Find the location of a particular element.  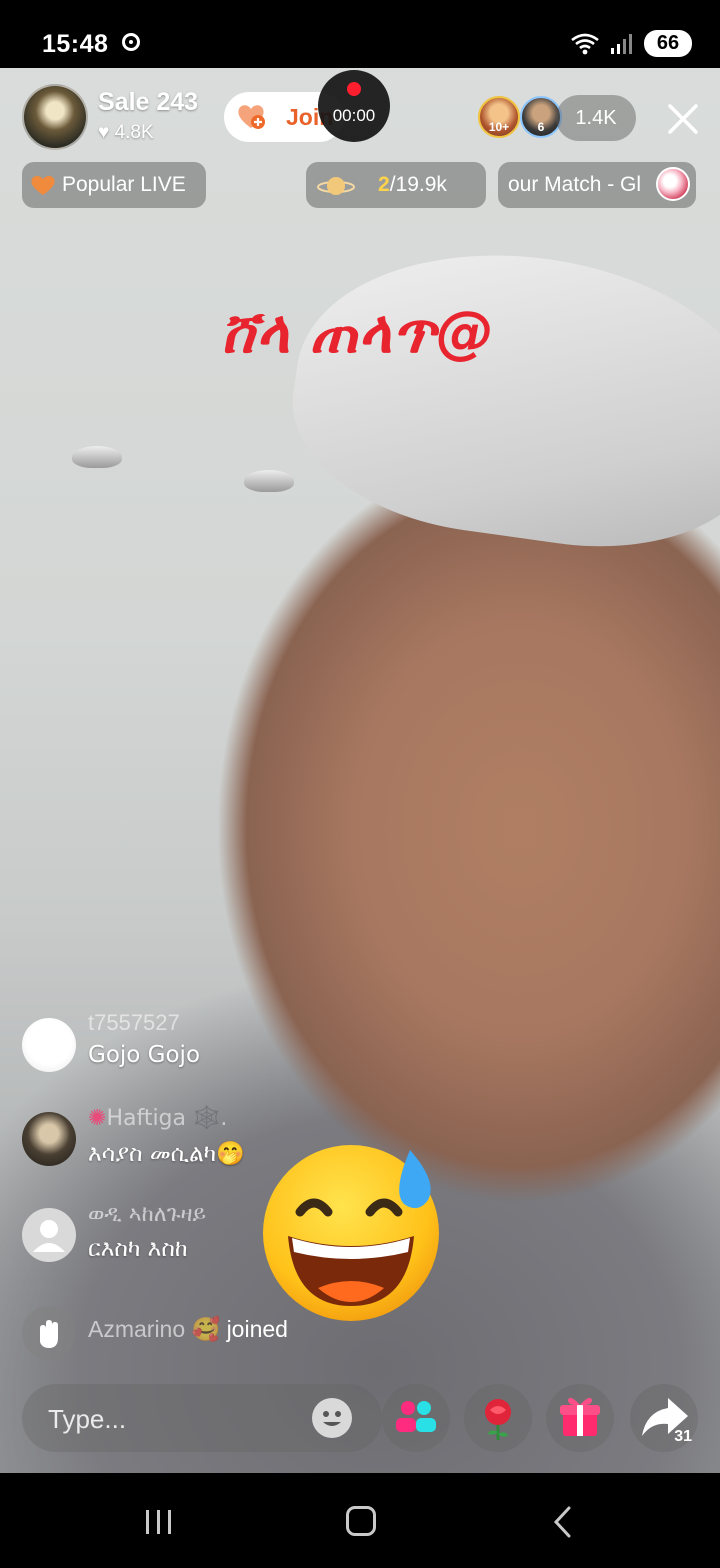

default-user-icon is located at coordinates (49, 1236).